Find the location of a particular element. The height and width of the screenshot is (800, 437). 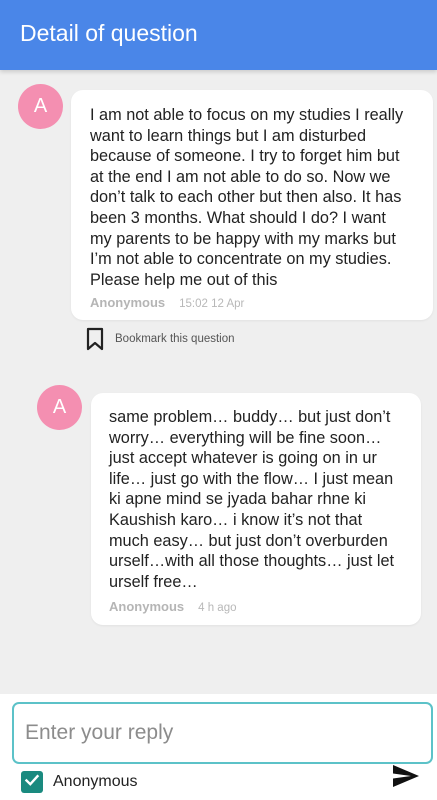

bookmark-button: Bookmark this question is located at coordinates (160, 339).